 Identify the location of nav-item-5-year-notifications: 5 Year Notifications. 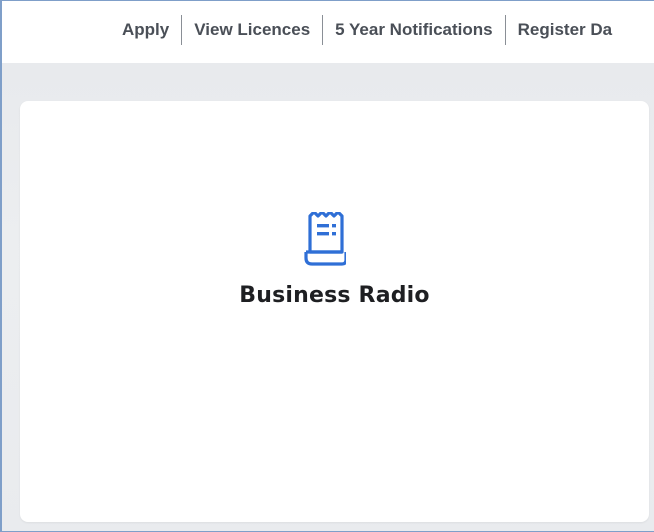
(413, 30).